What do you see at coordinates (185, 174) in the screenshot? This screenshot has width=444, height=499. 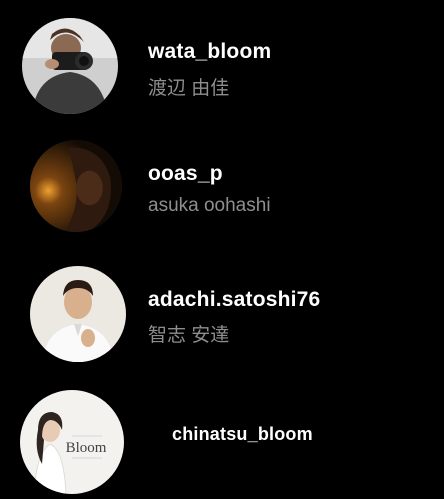 I see `username: ooas_p` at bounding box center [185, 174].